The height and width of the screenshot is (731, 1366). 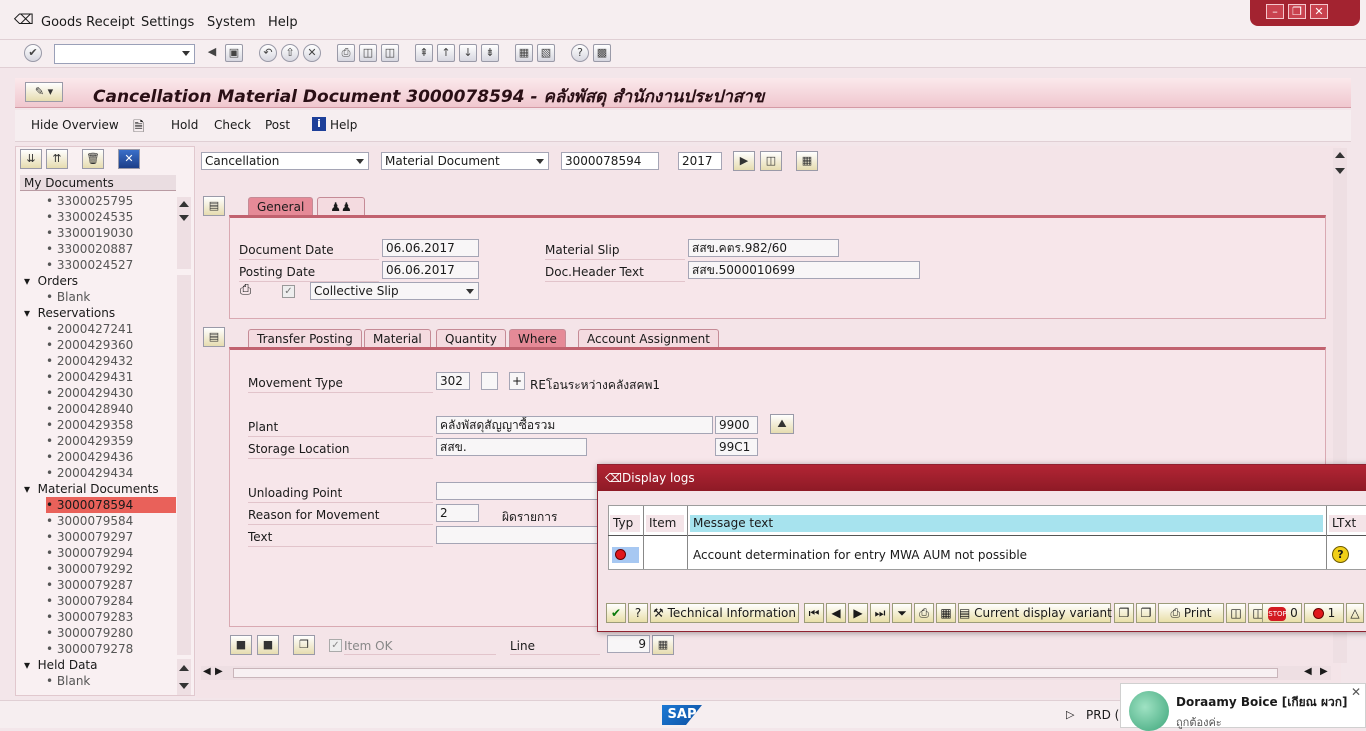 What do you see at coordinates (57, 159) in the screenshot?
I see `collapse-all-icon: ⇈` at bounding box center [57, 159].